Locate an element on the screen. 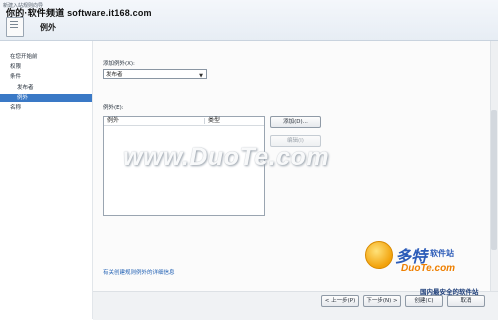 The image size is (498, 320). duote-logo-icon is located at coordinates (379, 255).